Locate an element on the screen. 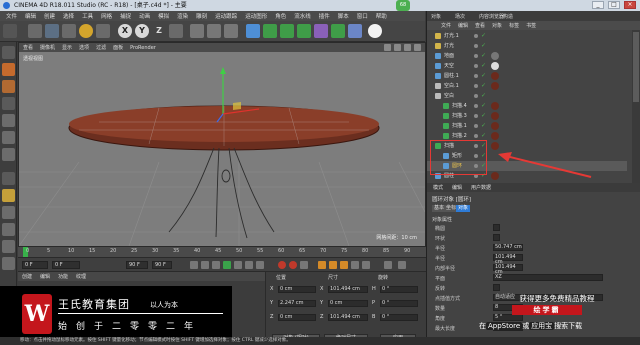 The width and height of the screenshot is (640, 345). y-axis-icon: Y is located at coordinates (142, 31).